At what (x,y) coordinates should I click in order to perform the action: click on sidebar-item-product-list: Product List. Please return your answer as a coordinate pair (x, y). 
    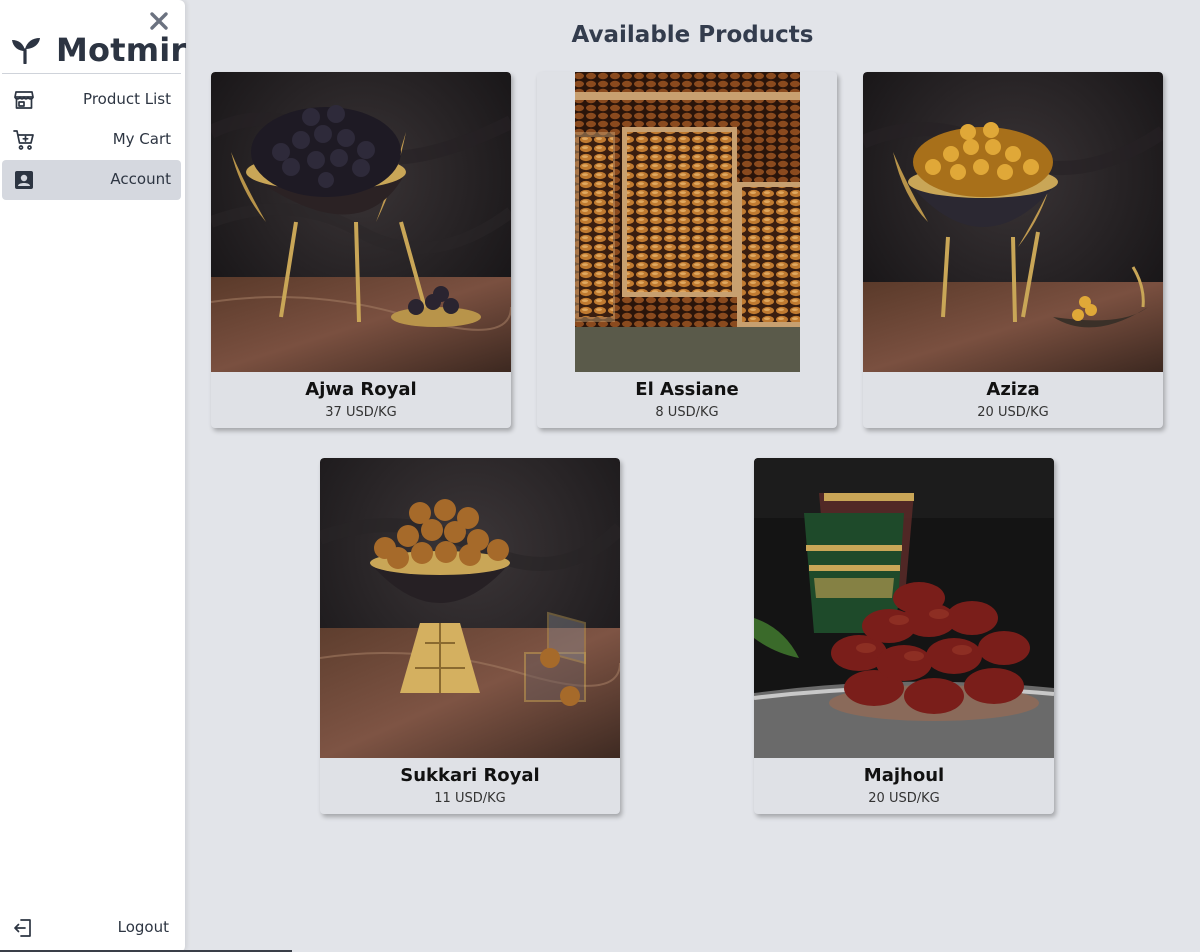
    Looking at the image, I should click on (91, 100).